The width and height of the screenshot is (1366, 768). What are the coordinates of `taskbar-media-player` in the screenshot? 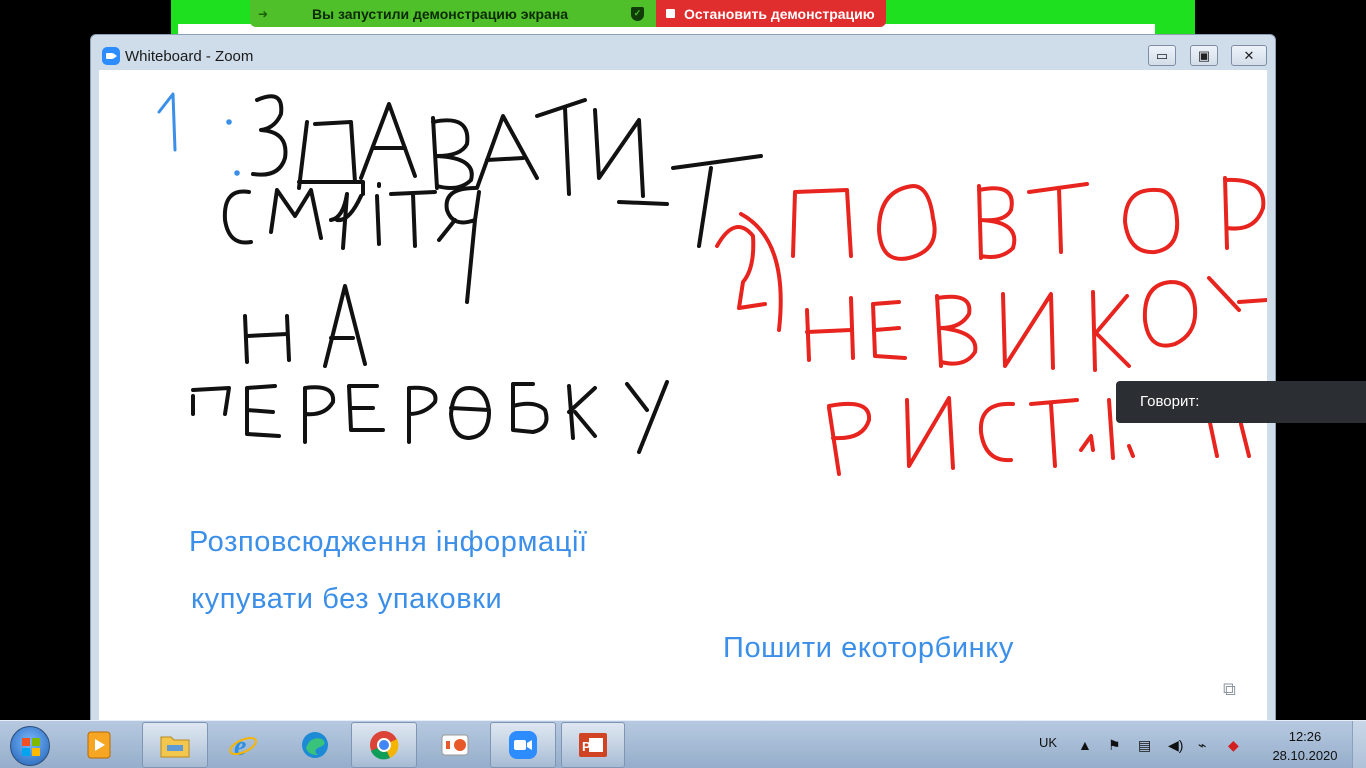 It's located at (100, 745).